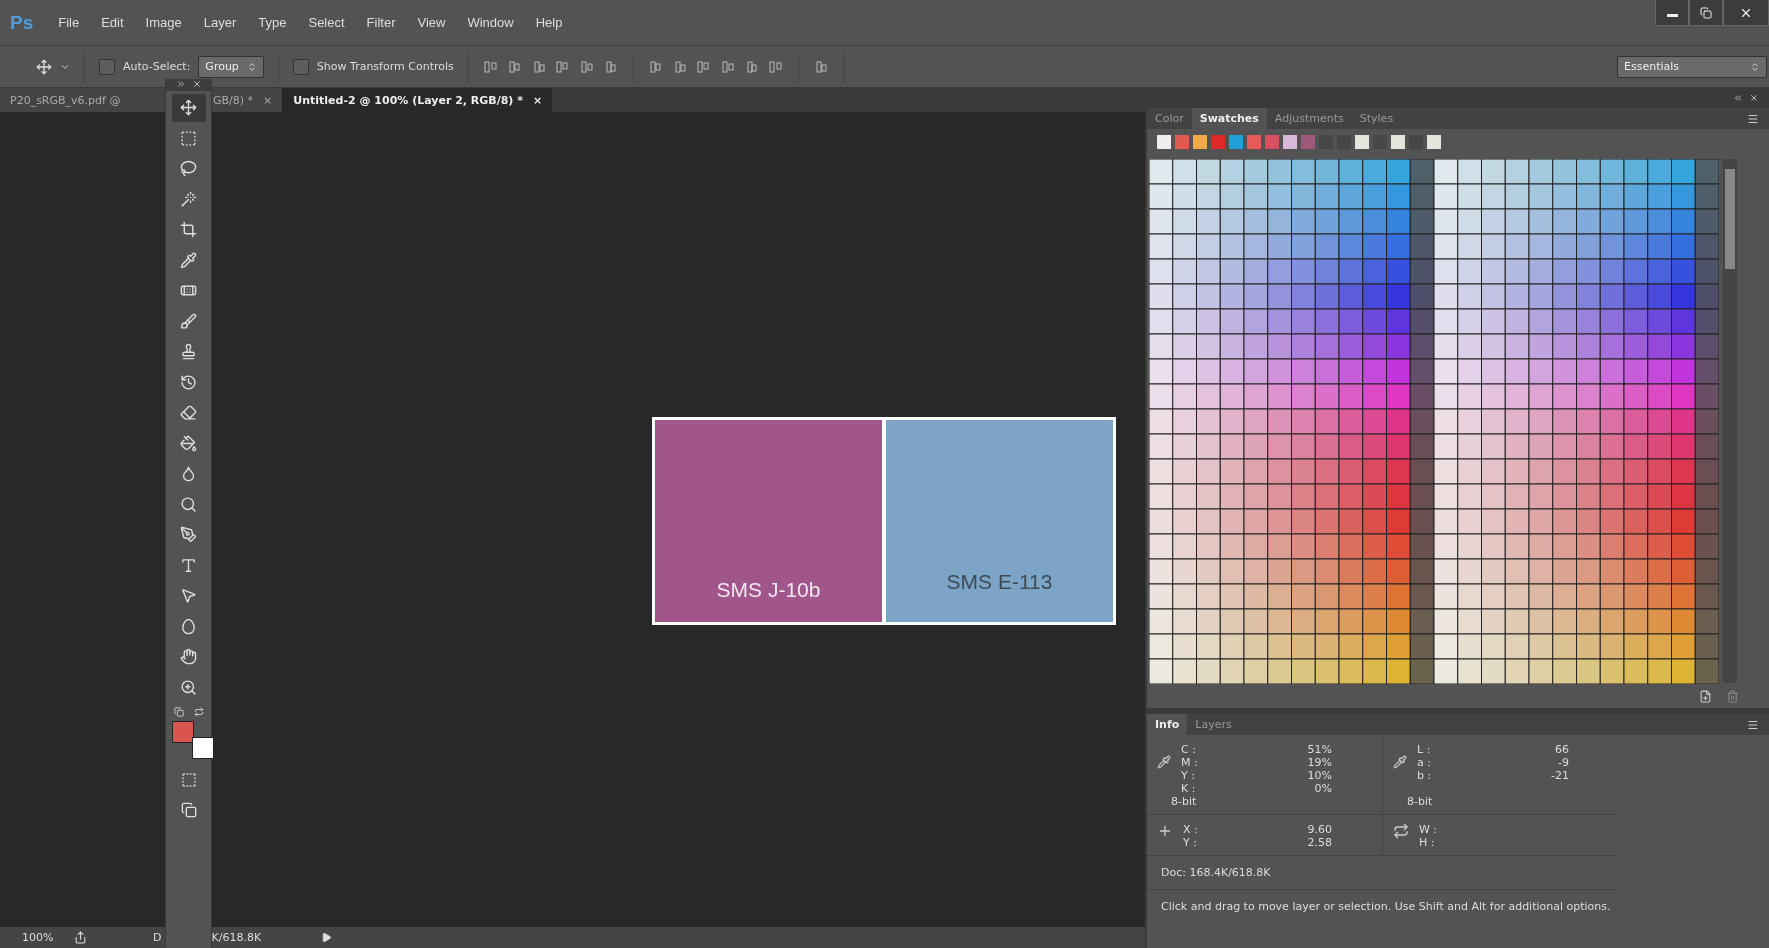 The width and height of the screenshot is (1769, 948). I want to click on trash-icon, so click(1732, 696).